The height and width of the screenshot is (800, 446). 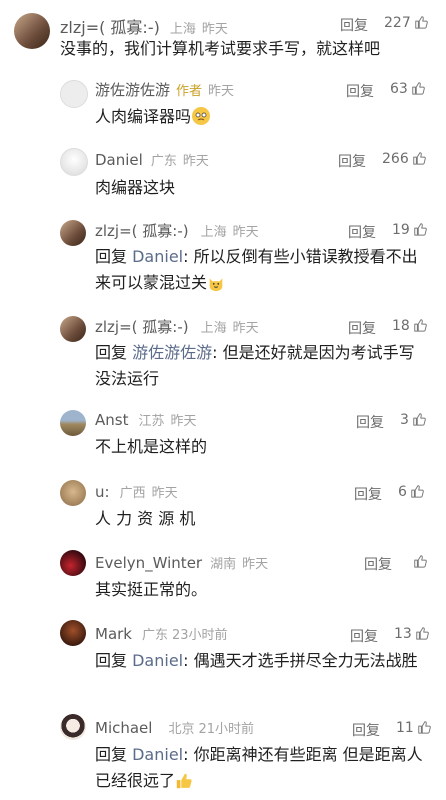 What do you see at coordinates (405, 728) in the screenshot?
I see `like-count: 11` at bounding box center [405, 728].